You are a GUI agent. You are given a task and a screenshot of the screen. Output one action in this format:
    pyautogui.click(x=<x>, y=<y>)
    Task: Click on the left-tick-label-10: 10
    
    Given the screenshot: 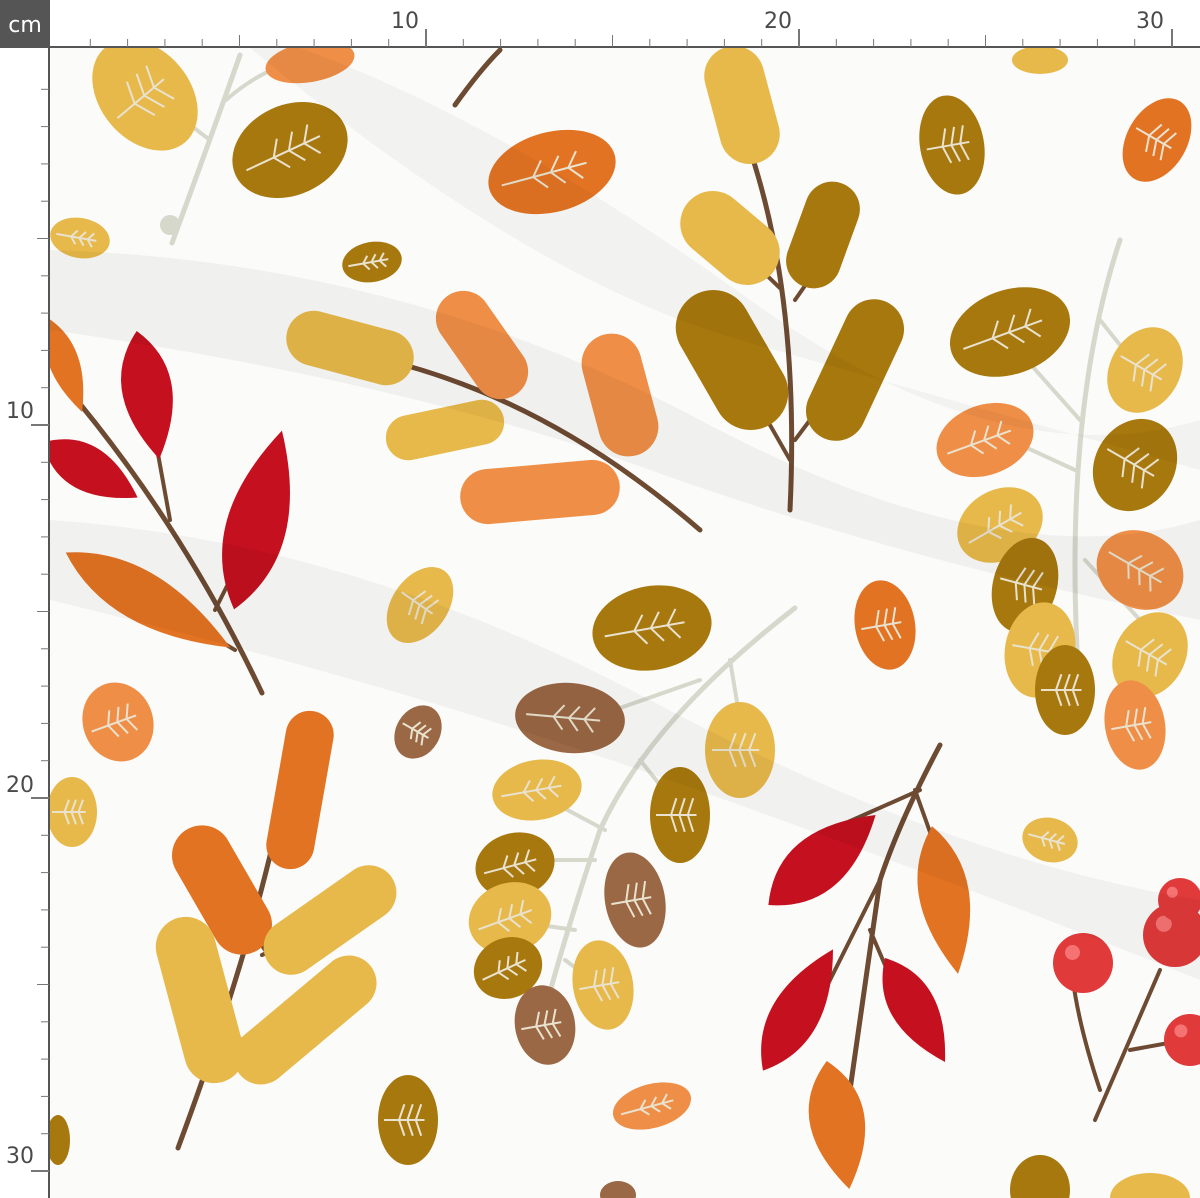 What is the action you would take?
    pyautogui.click(x=20, y=411)
    